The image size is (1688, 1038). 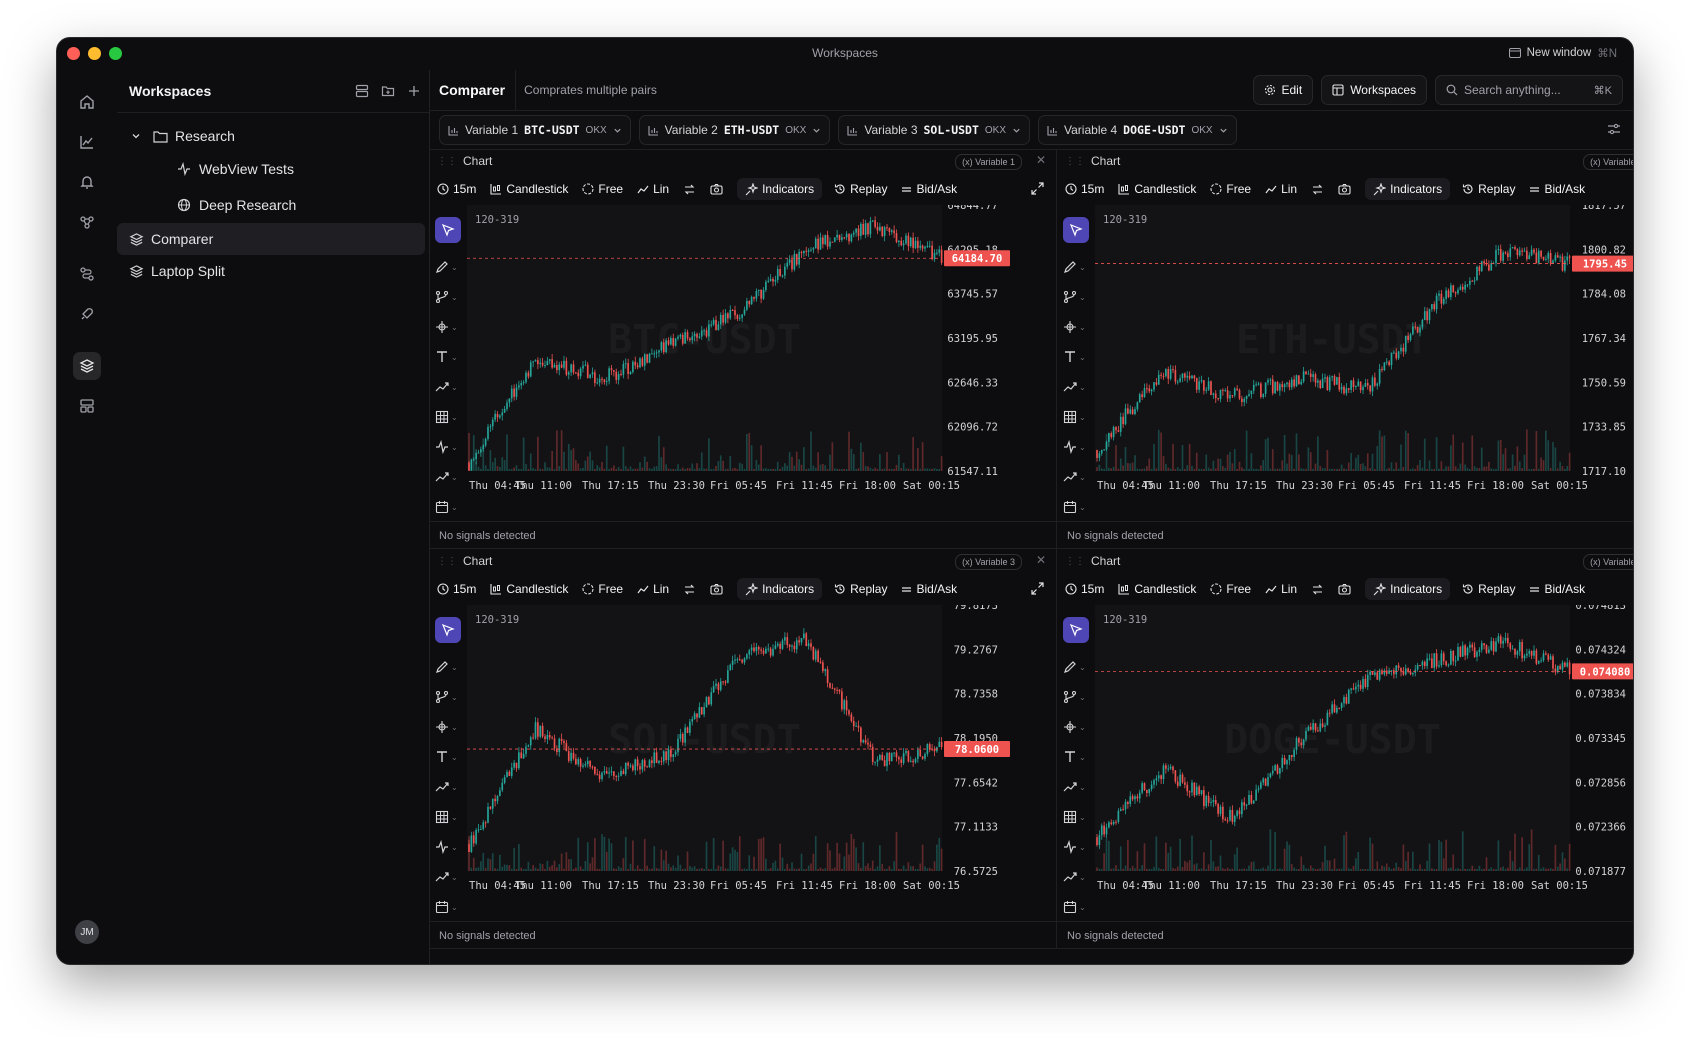 I want to click on edit-button: Edit, so click(x=1283, y=90).